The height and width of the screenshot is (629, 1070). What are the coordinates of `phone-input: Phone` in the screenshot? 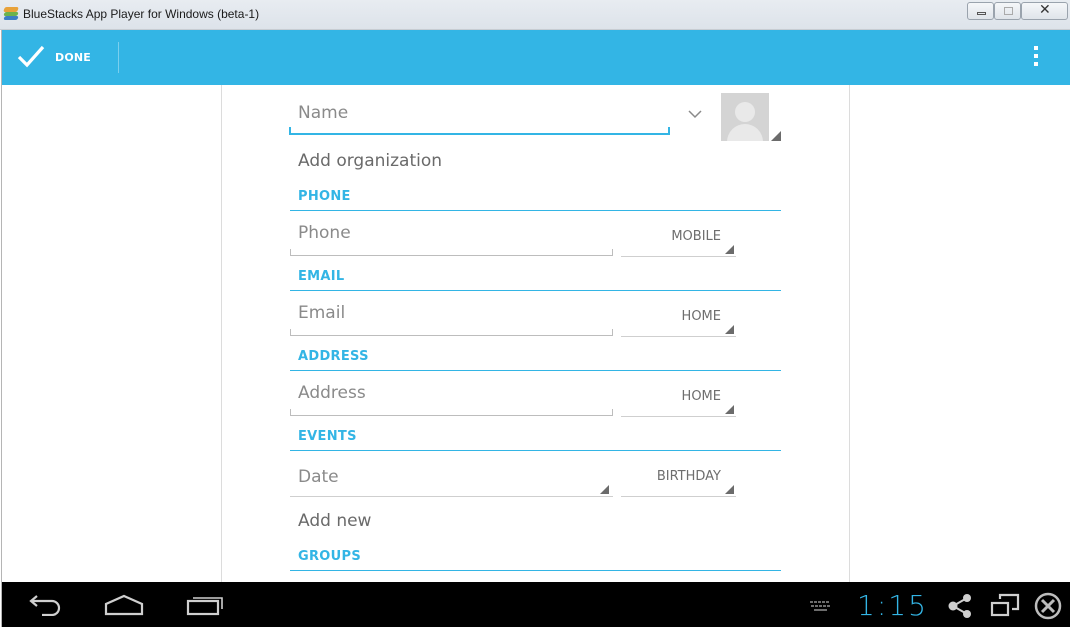 It's located at (324, 233).